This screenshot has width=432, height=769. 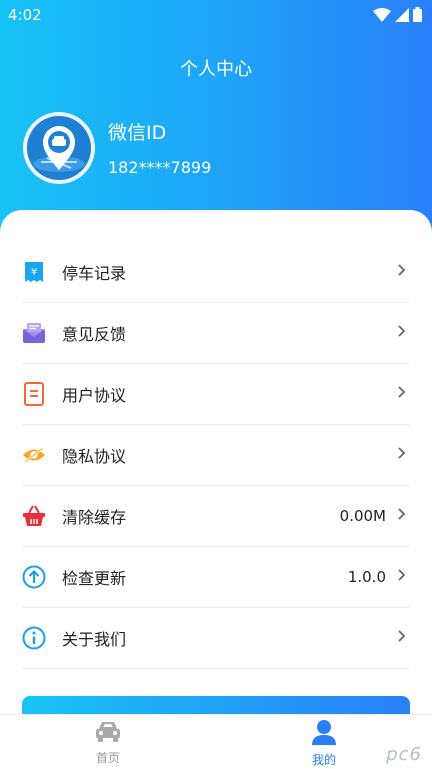 What do you see at coordinates (34, 638) in the screenshot?
I see `info-icon` at bounding box center [34, 638].